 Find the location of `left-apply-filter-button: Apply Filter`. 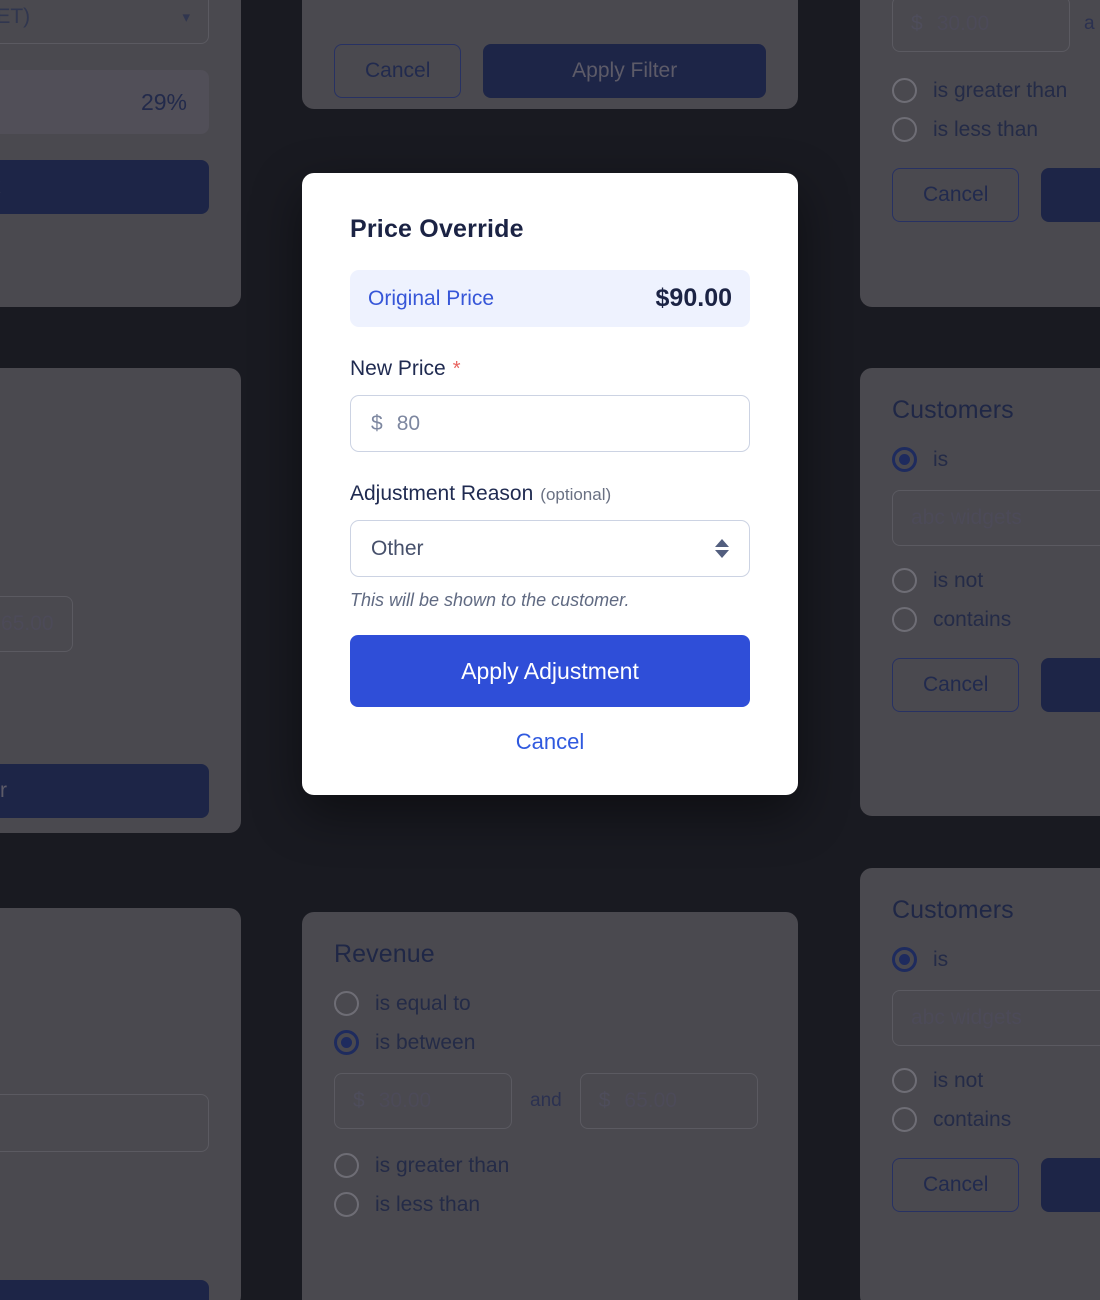

left-apply-filter-button: Apply Filter is located at coordinates (104, 791).